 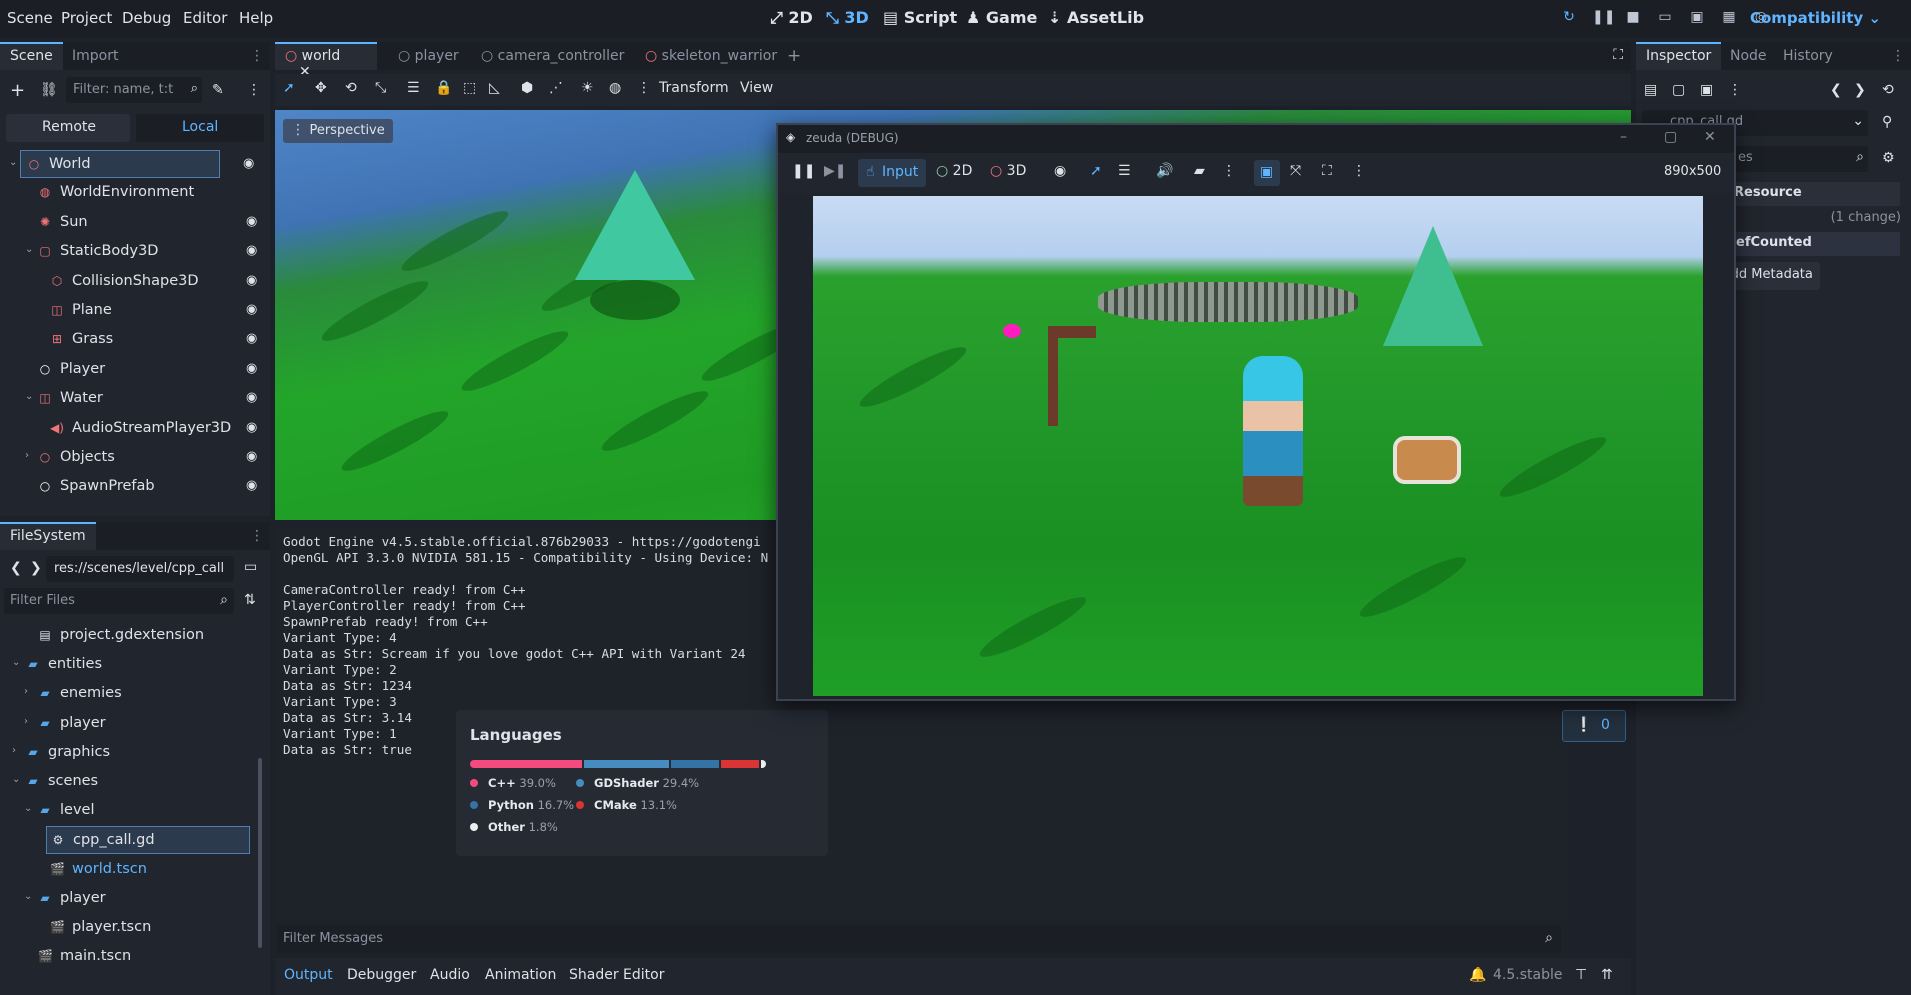 What do you see at coordinates (30, 18) in the screenshot?
I see `menu-scene: Scene` at bounding box center [30, 18].